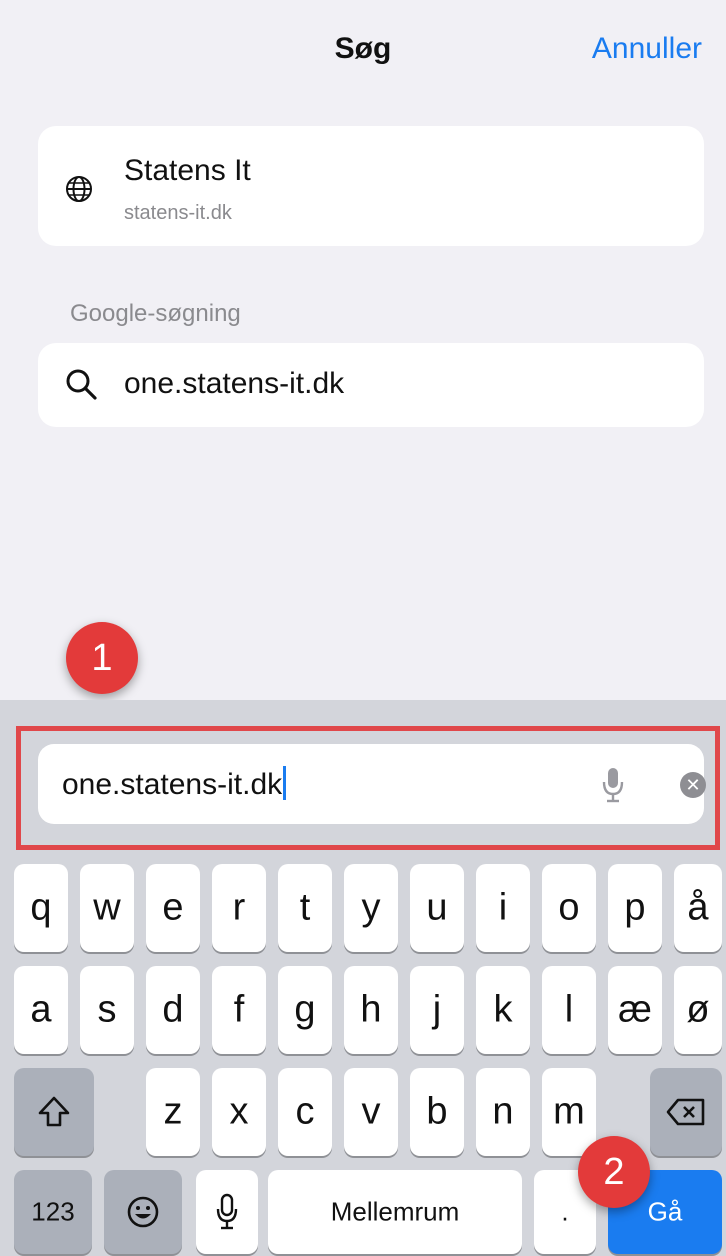  I want to click on key-o: o, so click(569, 908).